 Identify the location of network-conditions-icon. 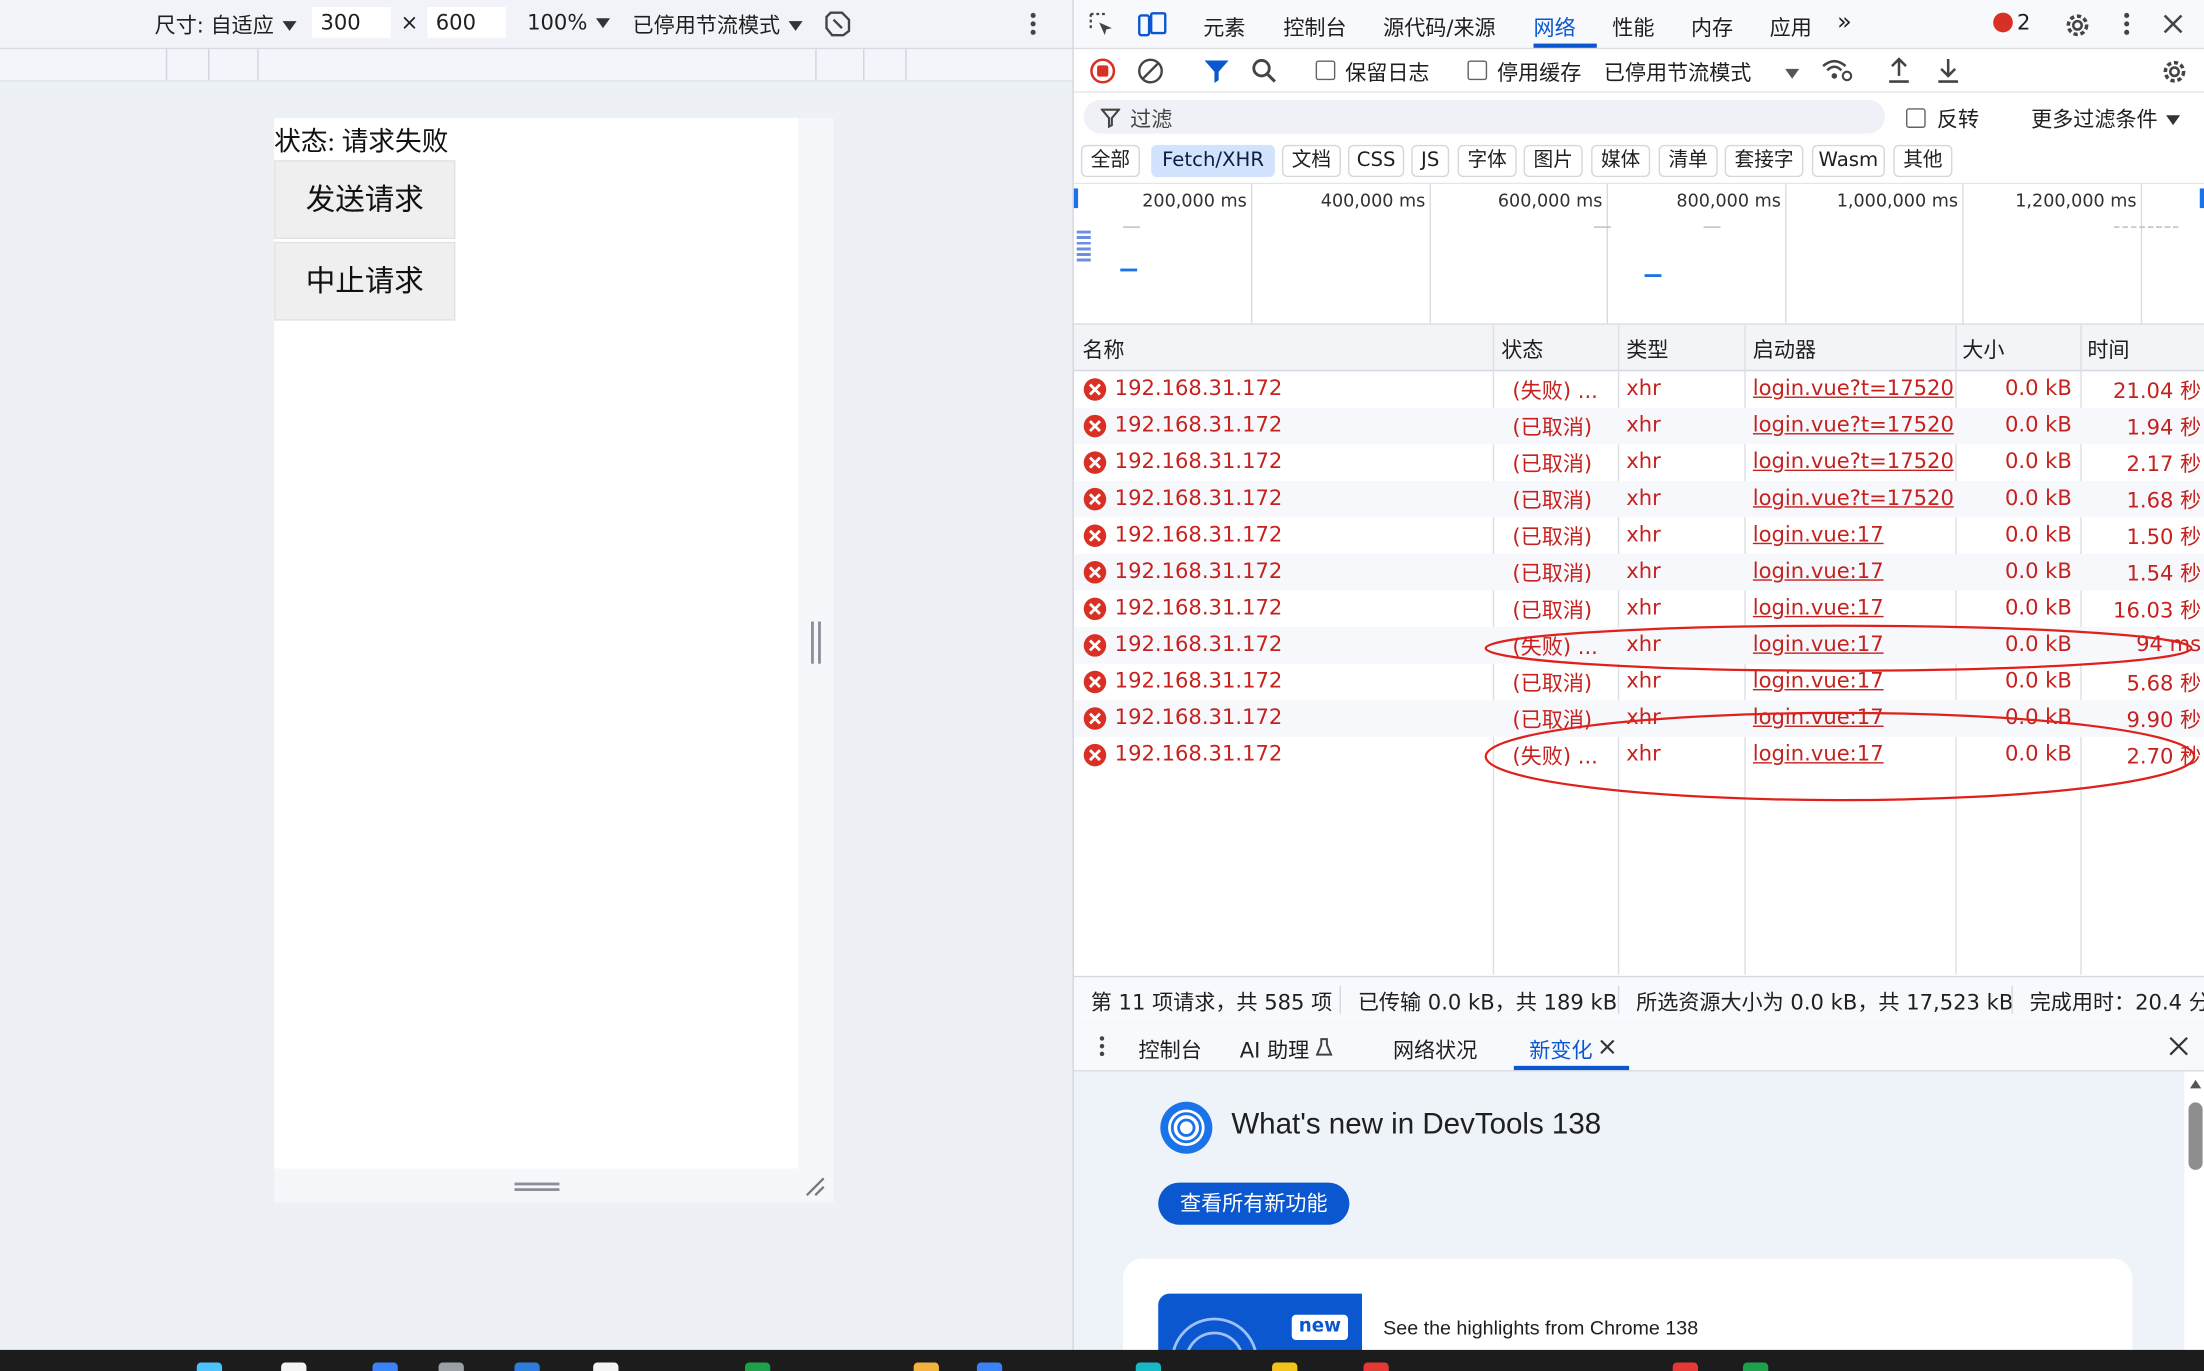
(1837, 70).